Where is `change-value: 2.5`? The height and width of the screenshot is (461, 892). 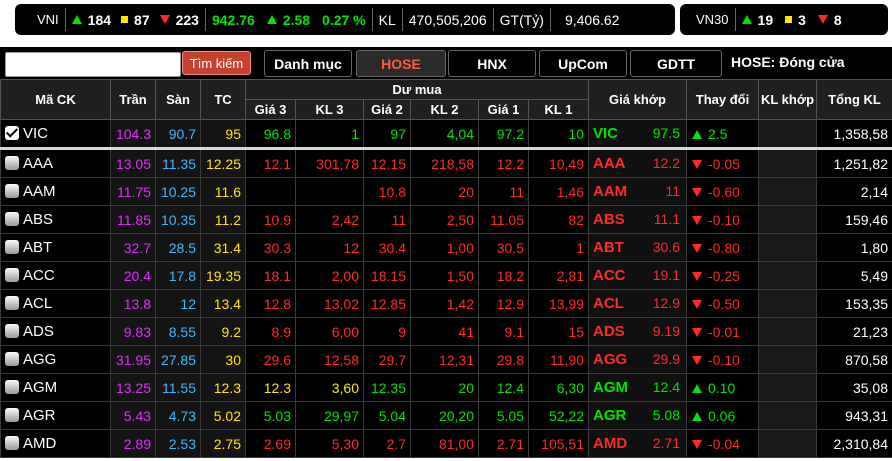 change-value: 2.5 is located at coordinates (718, 133).